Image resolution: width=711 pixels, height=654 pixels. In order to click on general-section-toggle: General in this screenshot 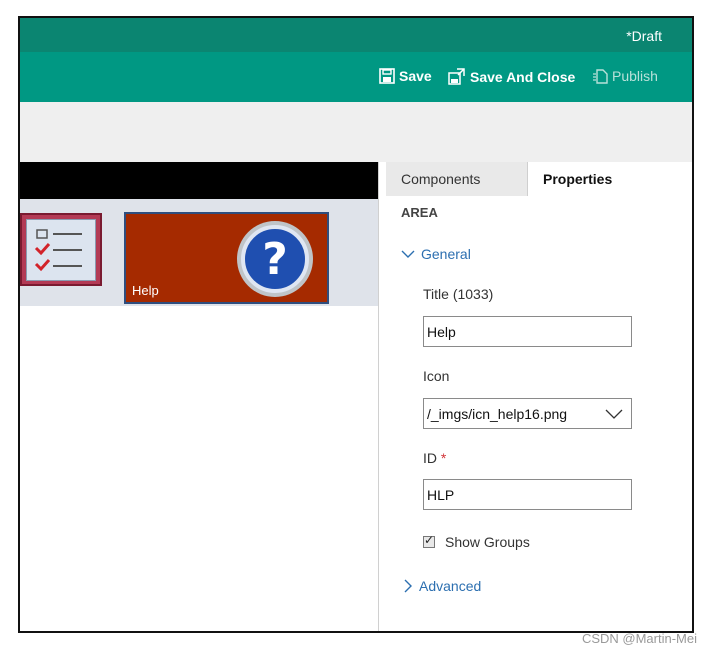, I will do `click(436, 254)`.